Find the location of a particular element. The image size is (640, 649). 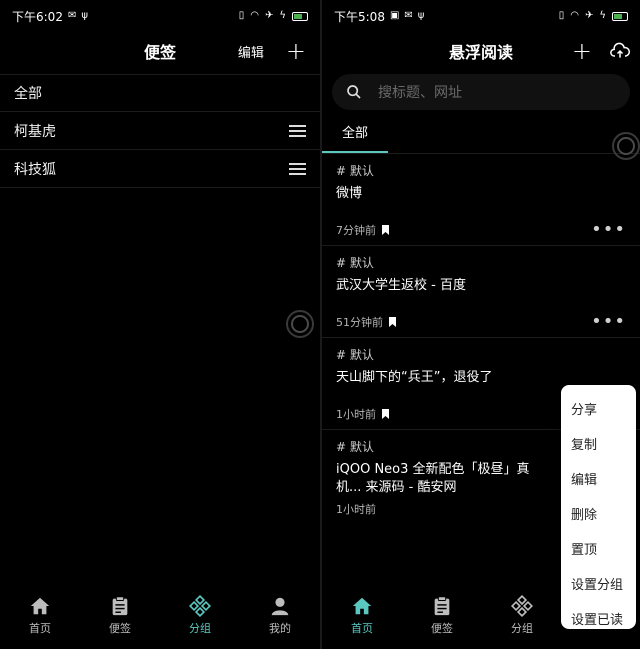

item-title: iQOO Neo3 全新配色「极昼」真机... 来源码 - 酷安网 is located at coordinates (433, 478).